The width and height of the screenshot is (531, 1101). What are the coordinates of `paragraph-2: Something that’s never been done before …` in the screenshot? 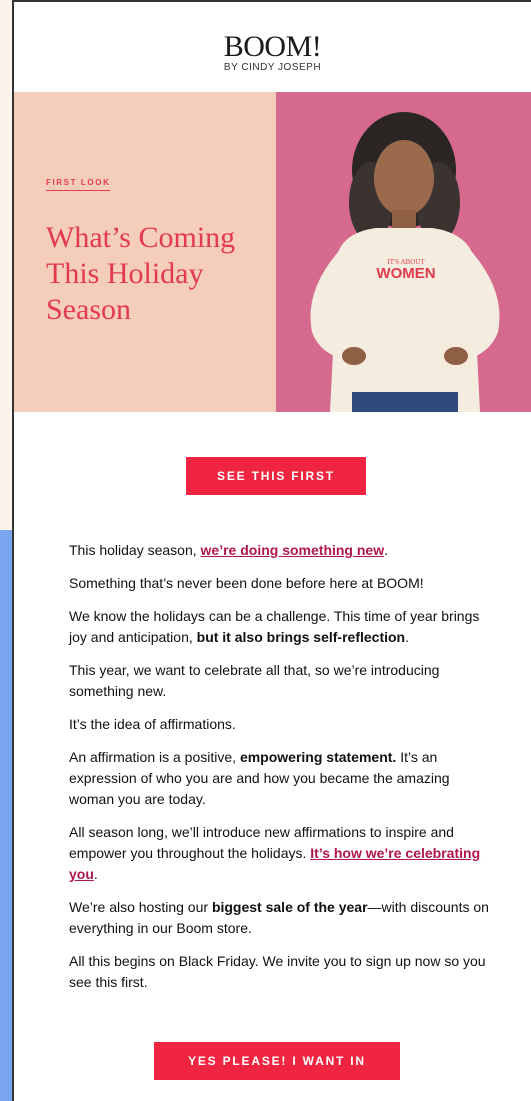 It's located at (246, 583).